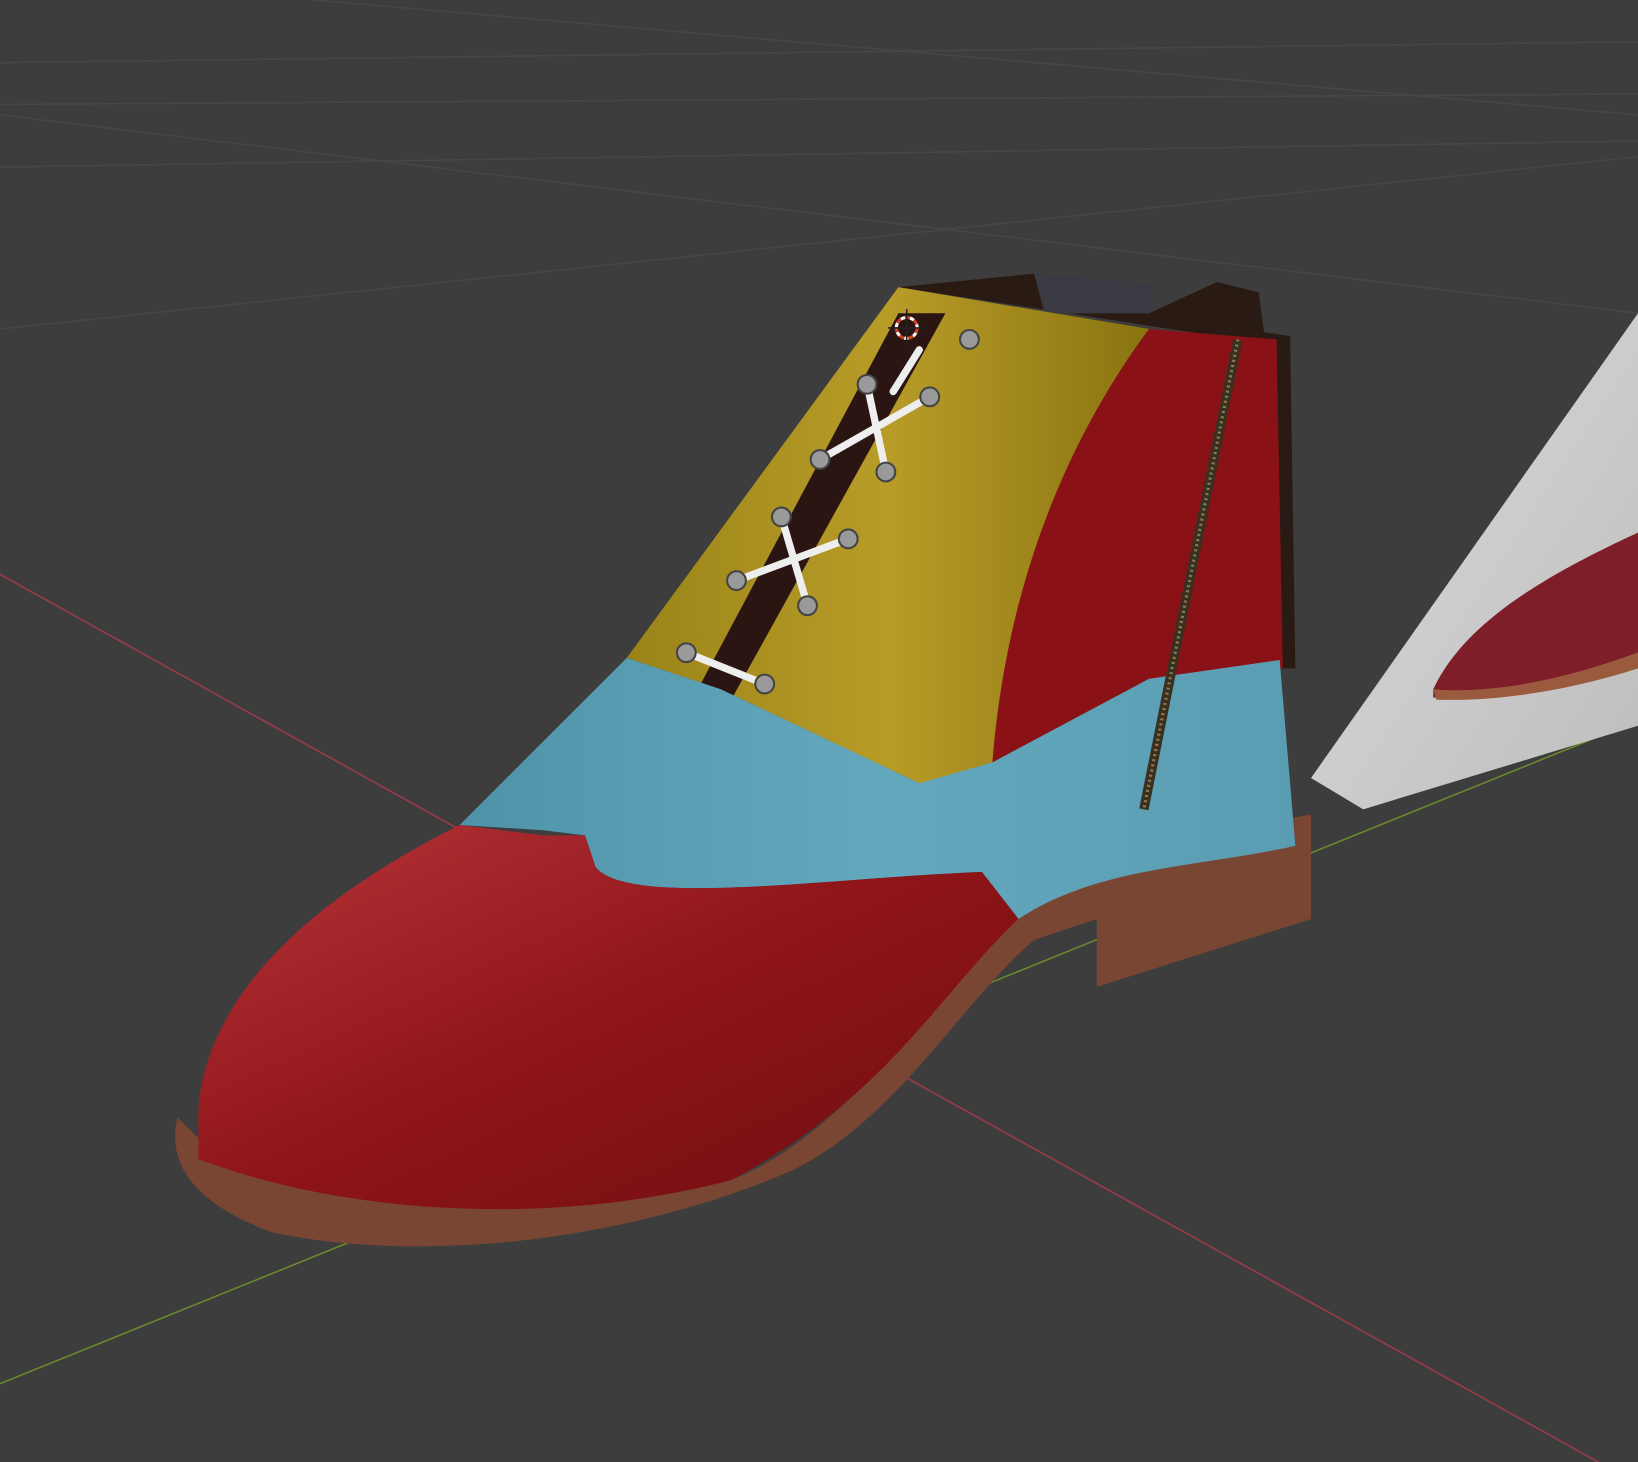 The image size is (1638, 1462). Describe the element at coordinates (608, 1017) in the screenshot. I see `toe-cap-red` at that location.